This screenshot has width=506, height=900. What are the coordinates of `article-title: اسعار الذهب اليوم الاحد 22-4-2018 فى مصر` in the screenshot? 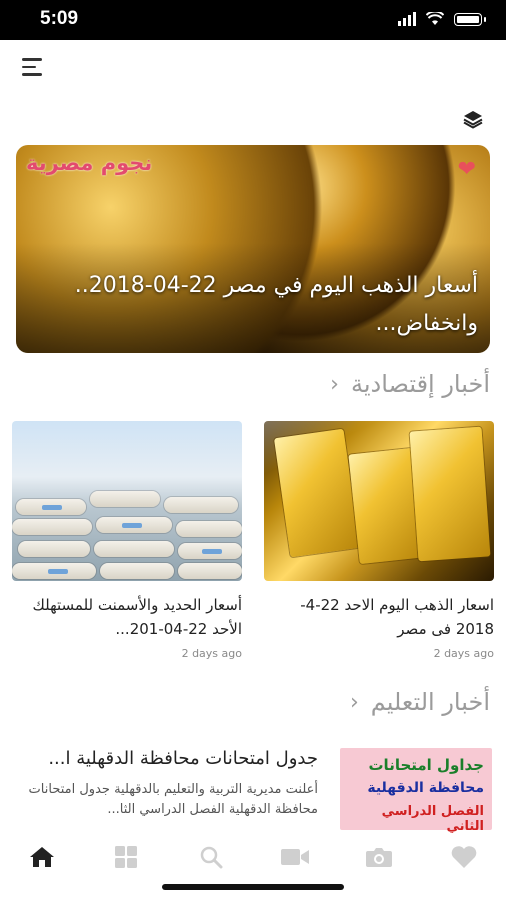 It's located at (397, 617).